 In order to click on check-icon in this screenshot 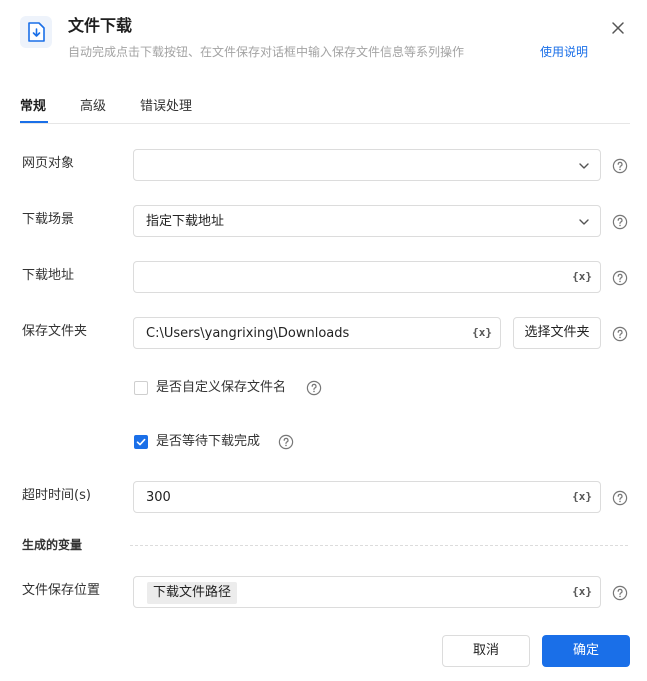, I will do `click(141, 442)`.